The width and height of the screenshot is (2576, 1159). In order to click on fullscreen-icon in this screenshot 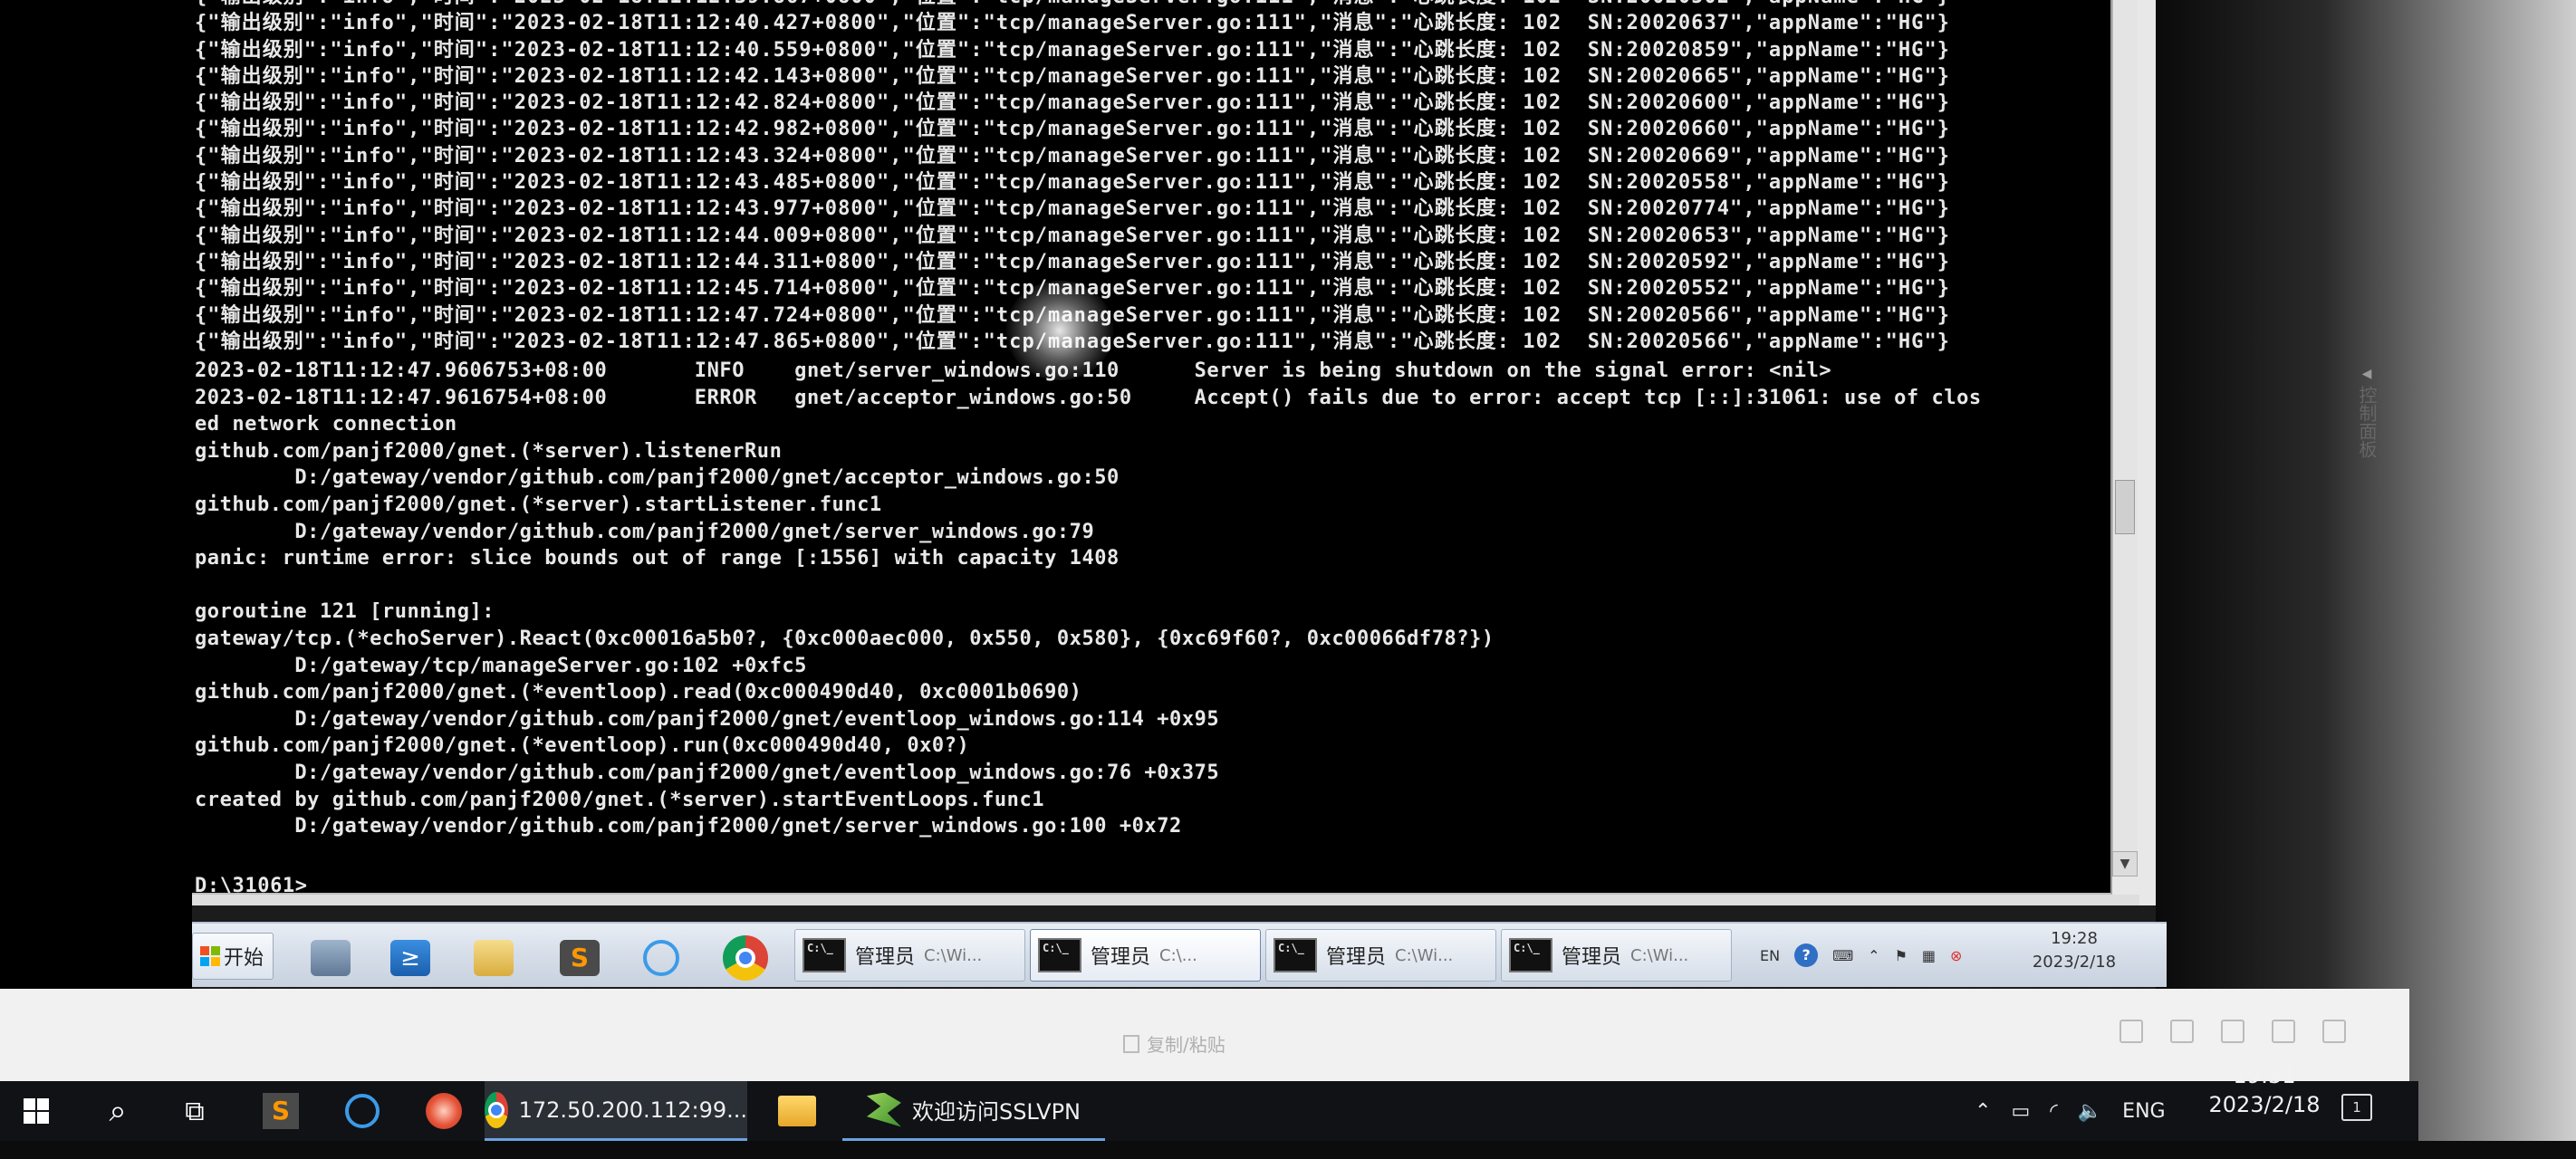, I will do `click(2334, 1032)`.